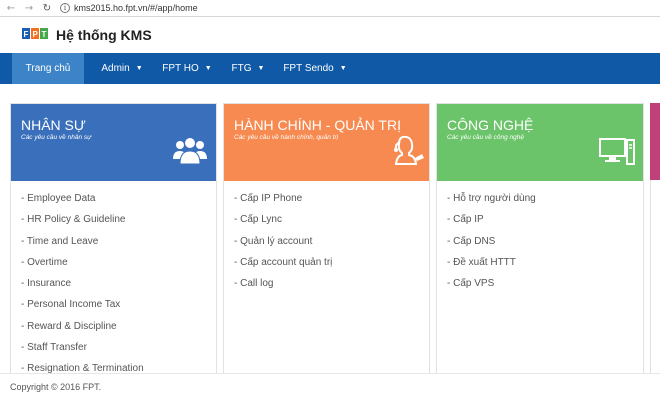 This screenshot has width=660, height=396. What do you see at coordinates (286, 137) in the screenshot?
I see `card-subtitle: Các yêu cầu về hành chính, quản trị` at bounding box center [286, 137].